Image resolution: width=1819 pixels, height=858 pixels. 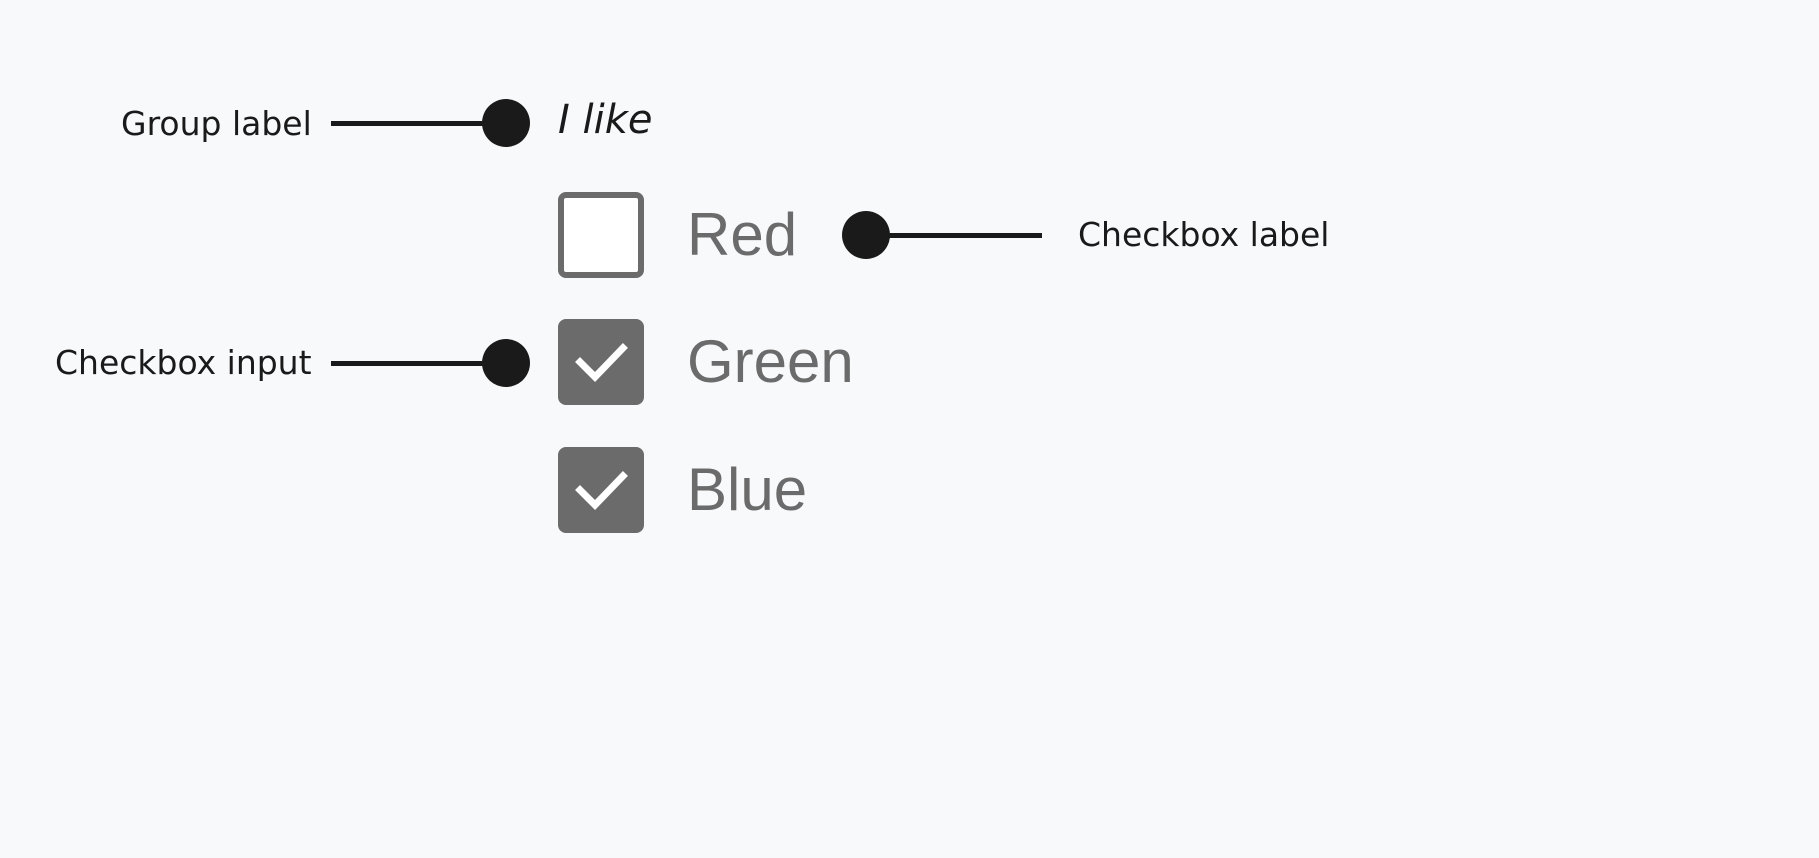 What do you see at coordinates (418, 363) in the screenshot?
I see `connector-line-checkbox-input` at bounding box center [418, 363].